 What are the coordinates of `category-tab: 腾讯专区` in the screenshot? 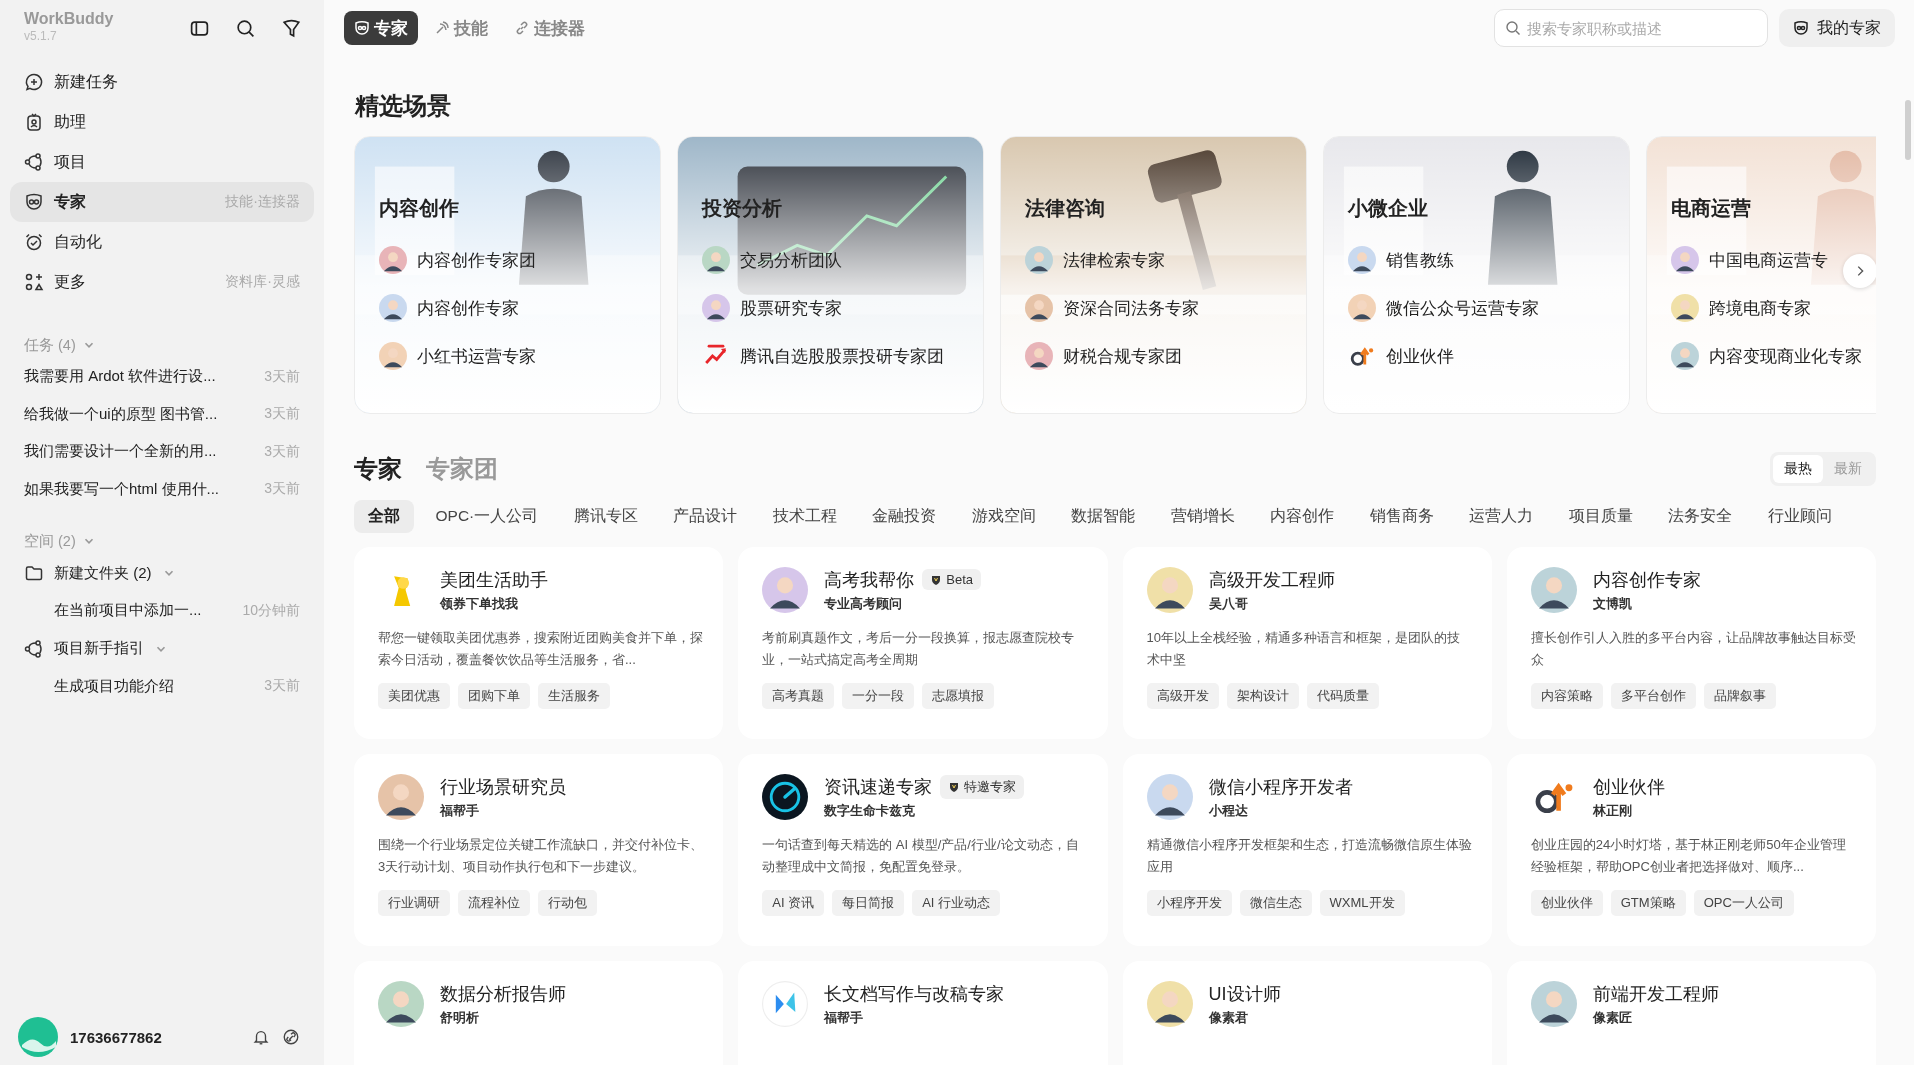 It's located at (605, 516).